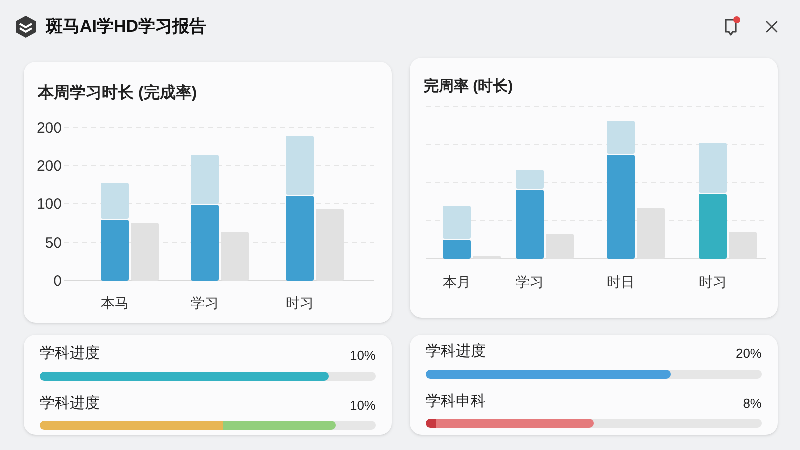  What do you see at coordinates (115, 303) in the screenshot?
I see `axis-label: 本马` at bounding box center [115, 303].